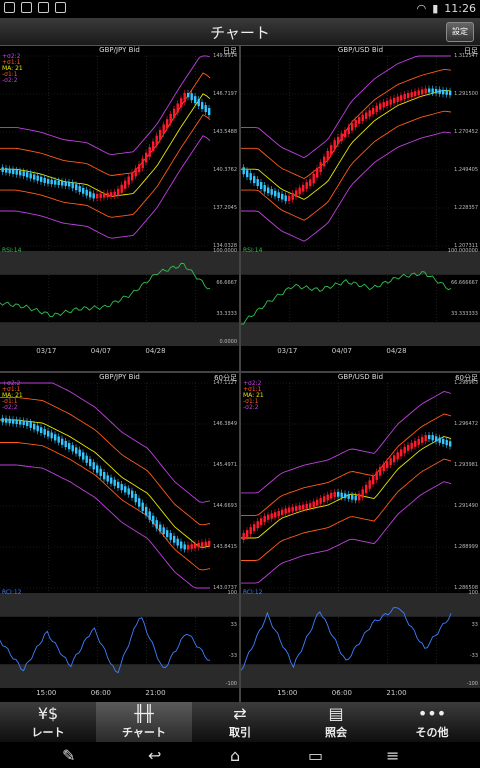  Describe the element at coordinates (240, 9) in the screenshot. I see `status-bar: ◠ ▮ 11:26` at that location.